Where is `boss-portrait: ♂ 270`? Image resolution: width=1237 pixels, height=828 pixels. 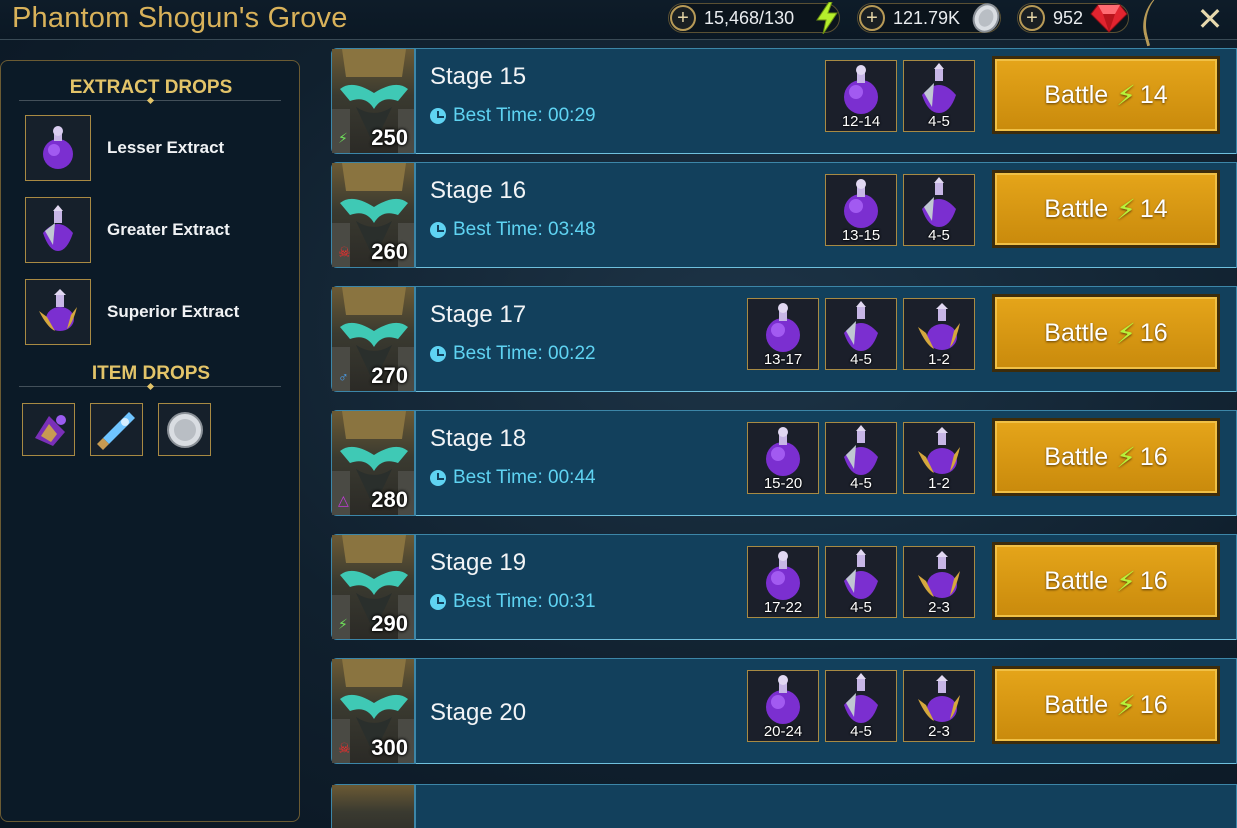
boss-portrait: ♂ 270 is located at coordinates (374, 339).